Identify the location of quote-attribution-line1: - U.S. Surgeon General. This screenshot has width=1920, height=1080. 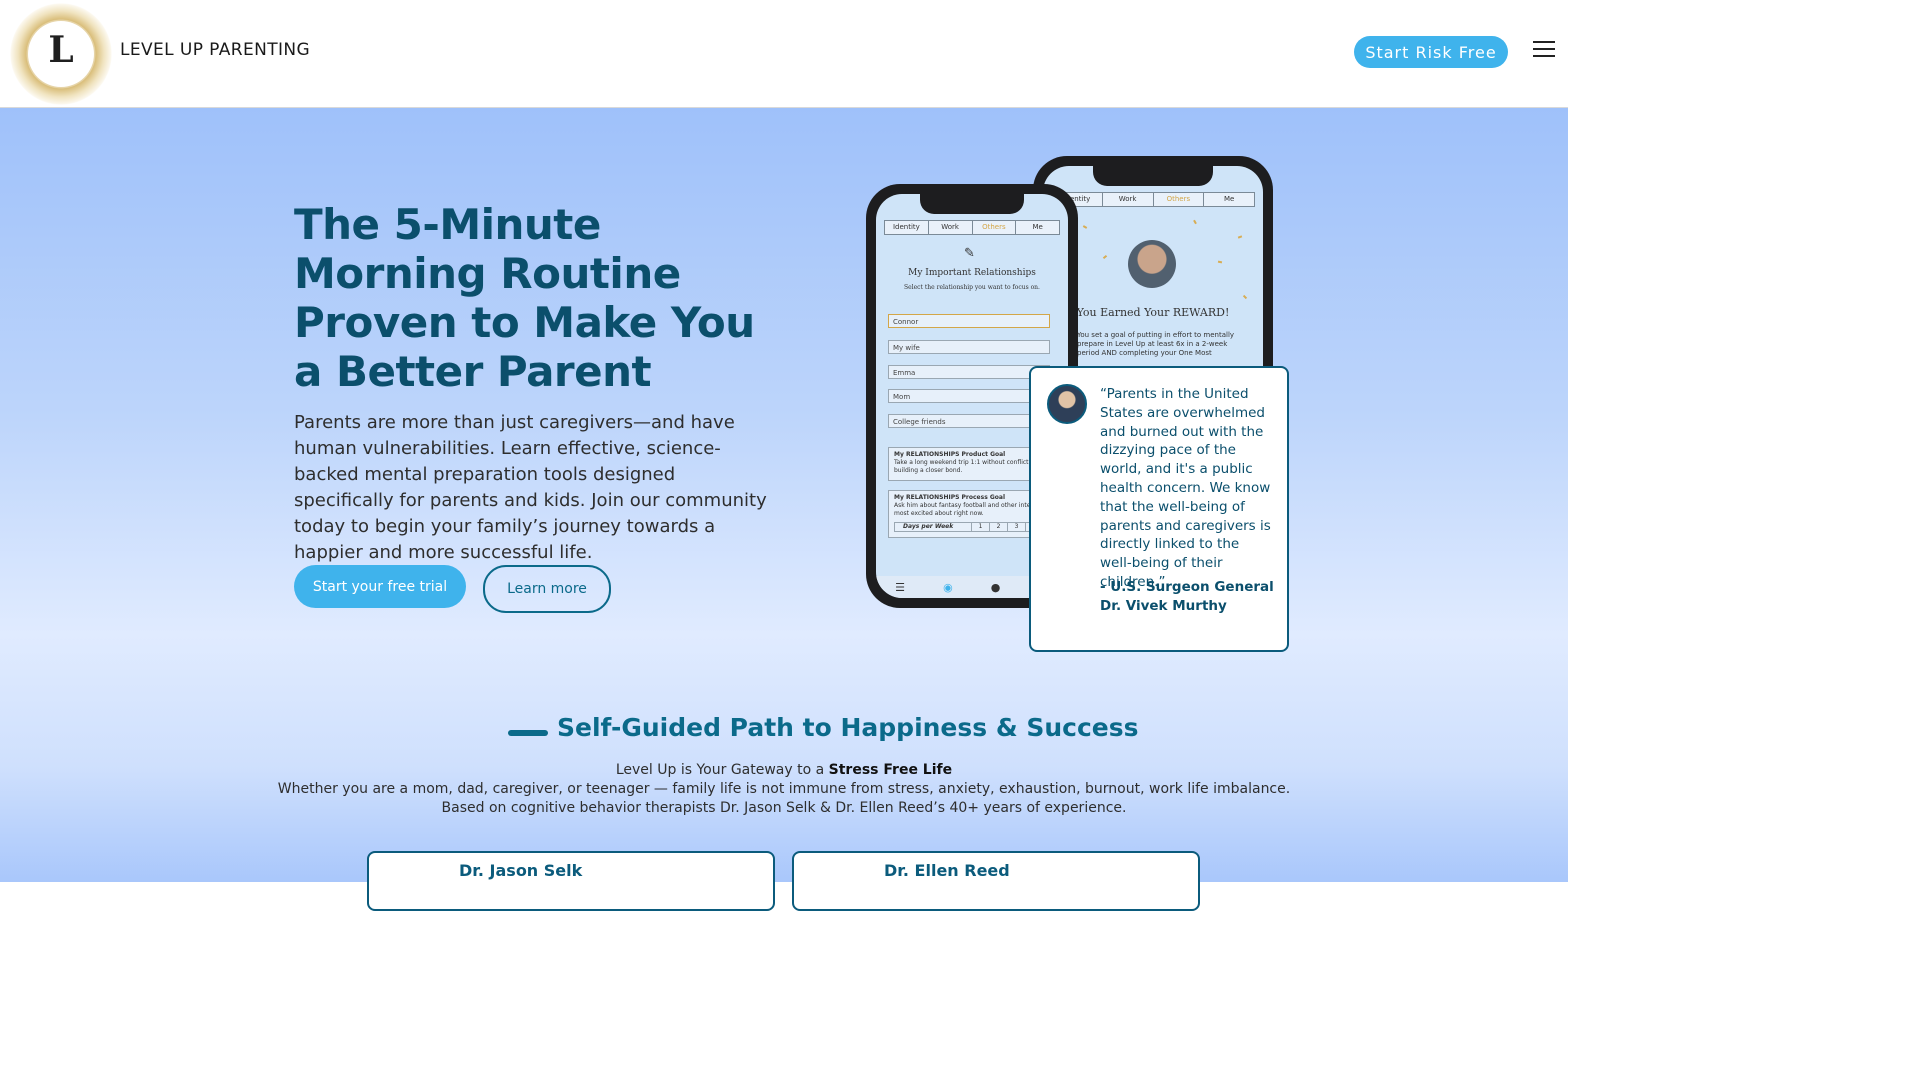
(1187, 587).